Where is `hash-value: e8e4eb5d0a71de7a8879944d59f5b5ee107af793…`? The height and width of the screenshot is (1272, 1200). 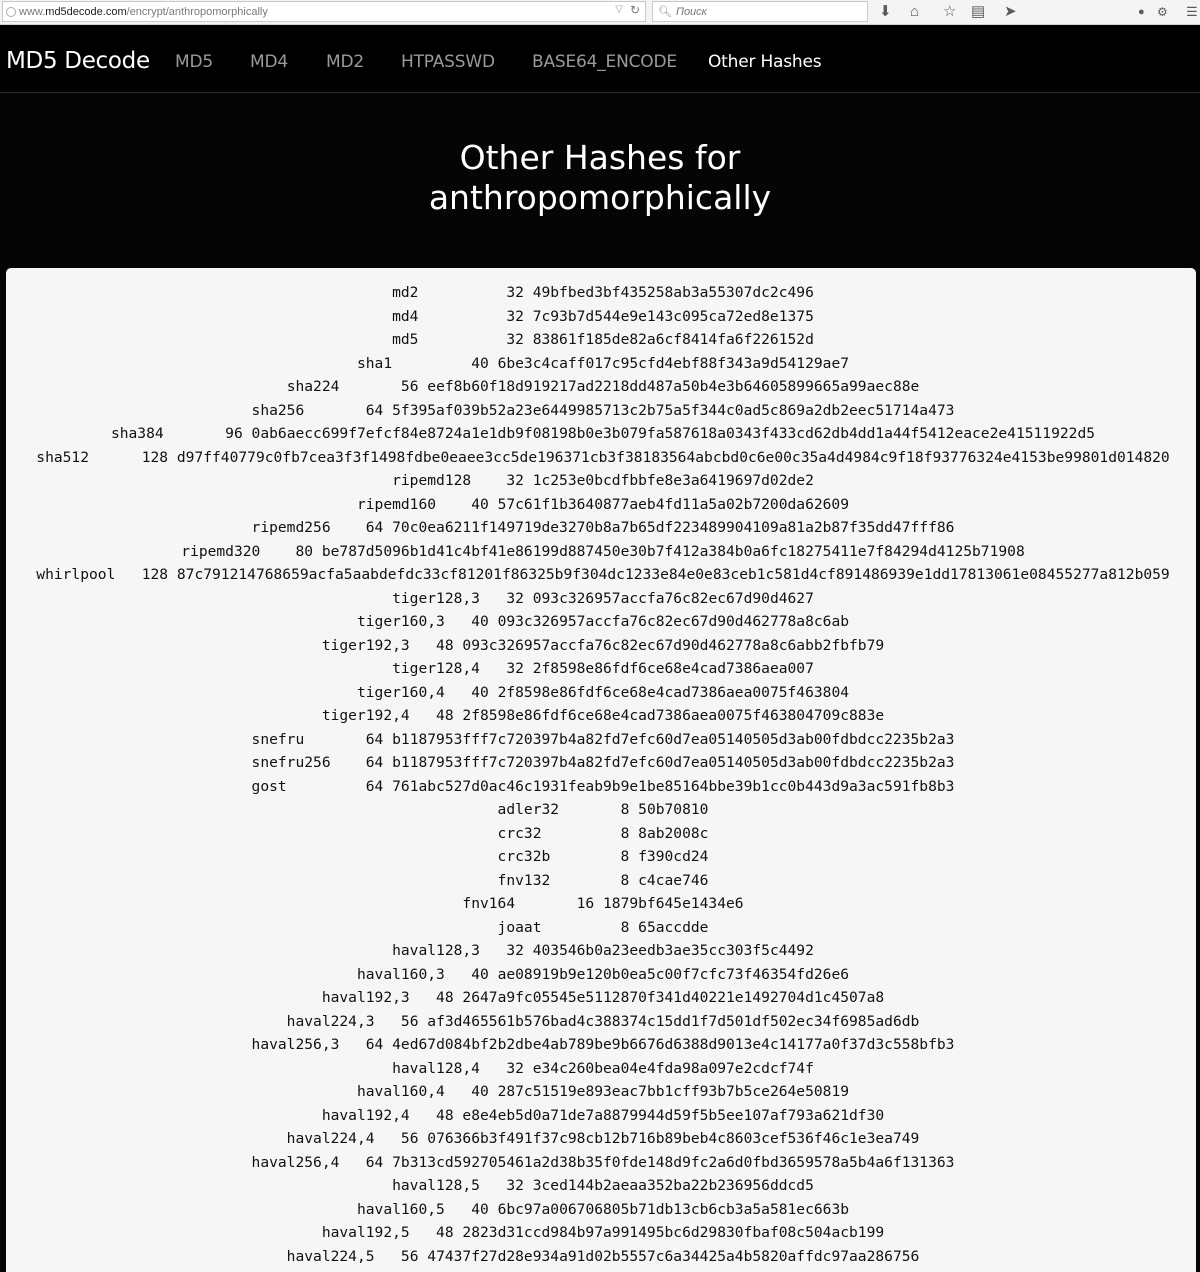 hash-value: e8e4eb5d0a71de7a8879944d59f5b5ee107af793… is located at coordinates (673, 1115).